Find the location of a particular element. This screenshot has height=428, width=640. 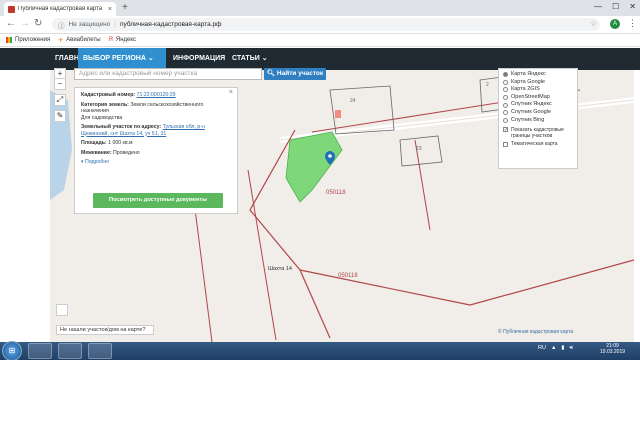

browser-tab: Публичная кадастровая карта × is located at coordinates (60, 9).